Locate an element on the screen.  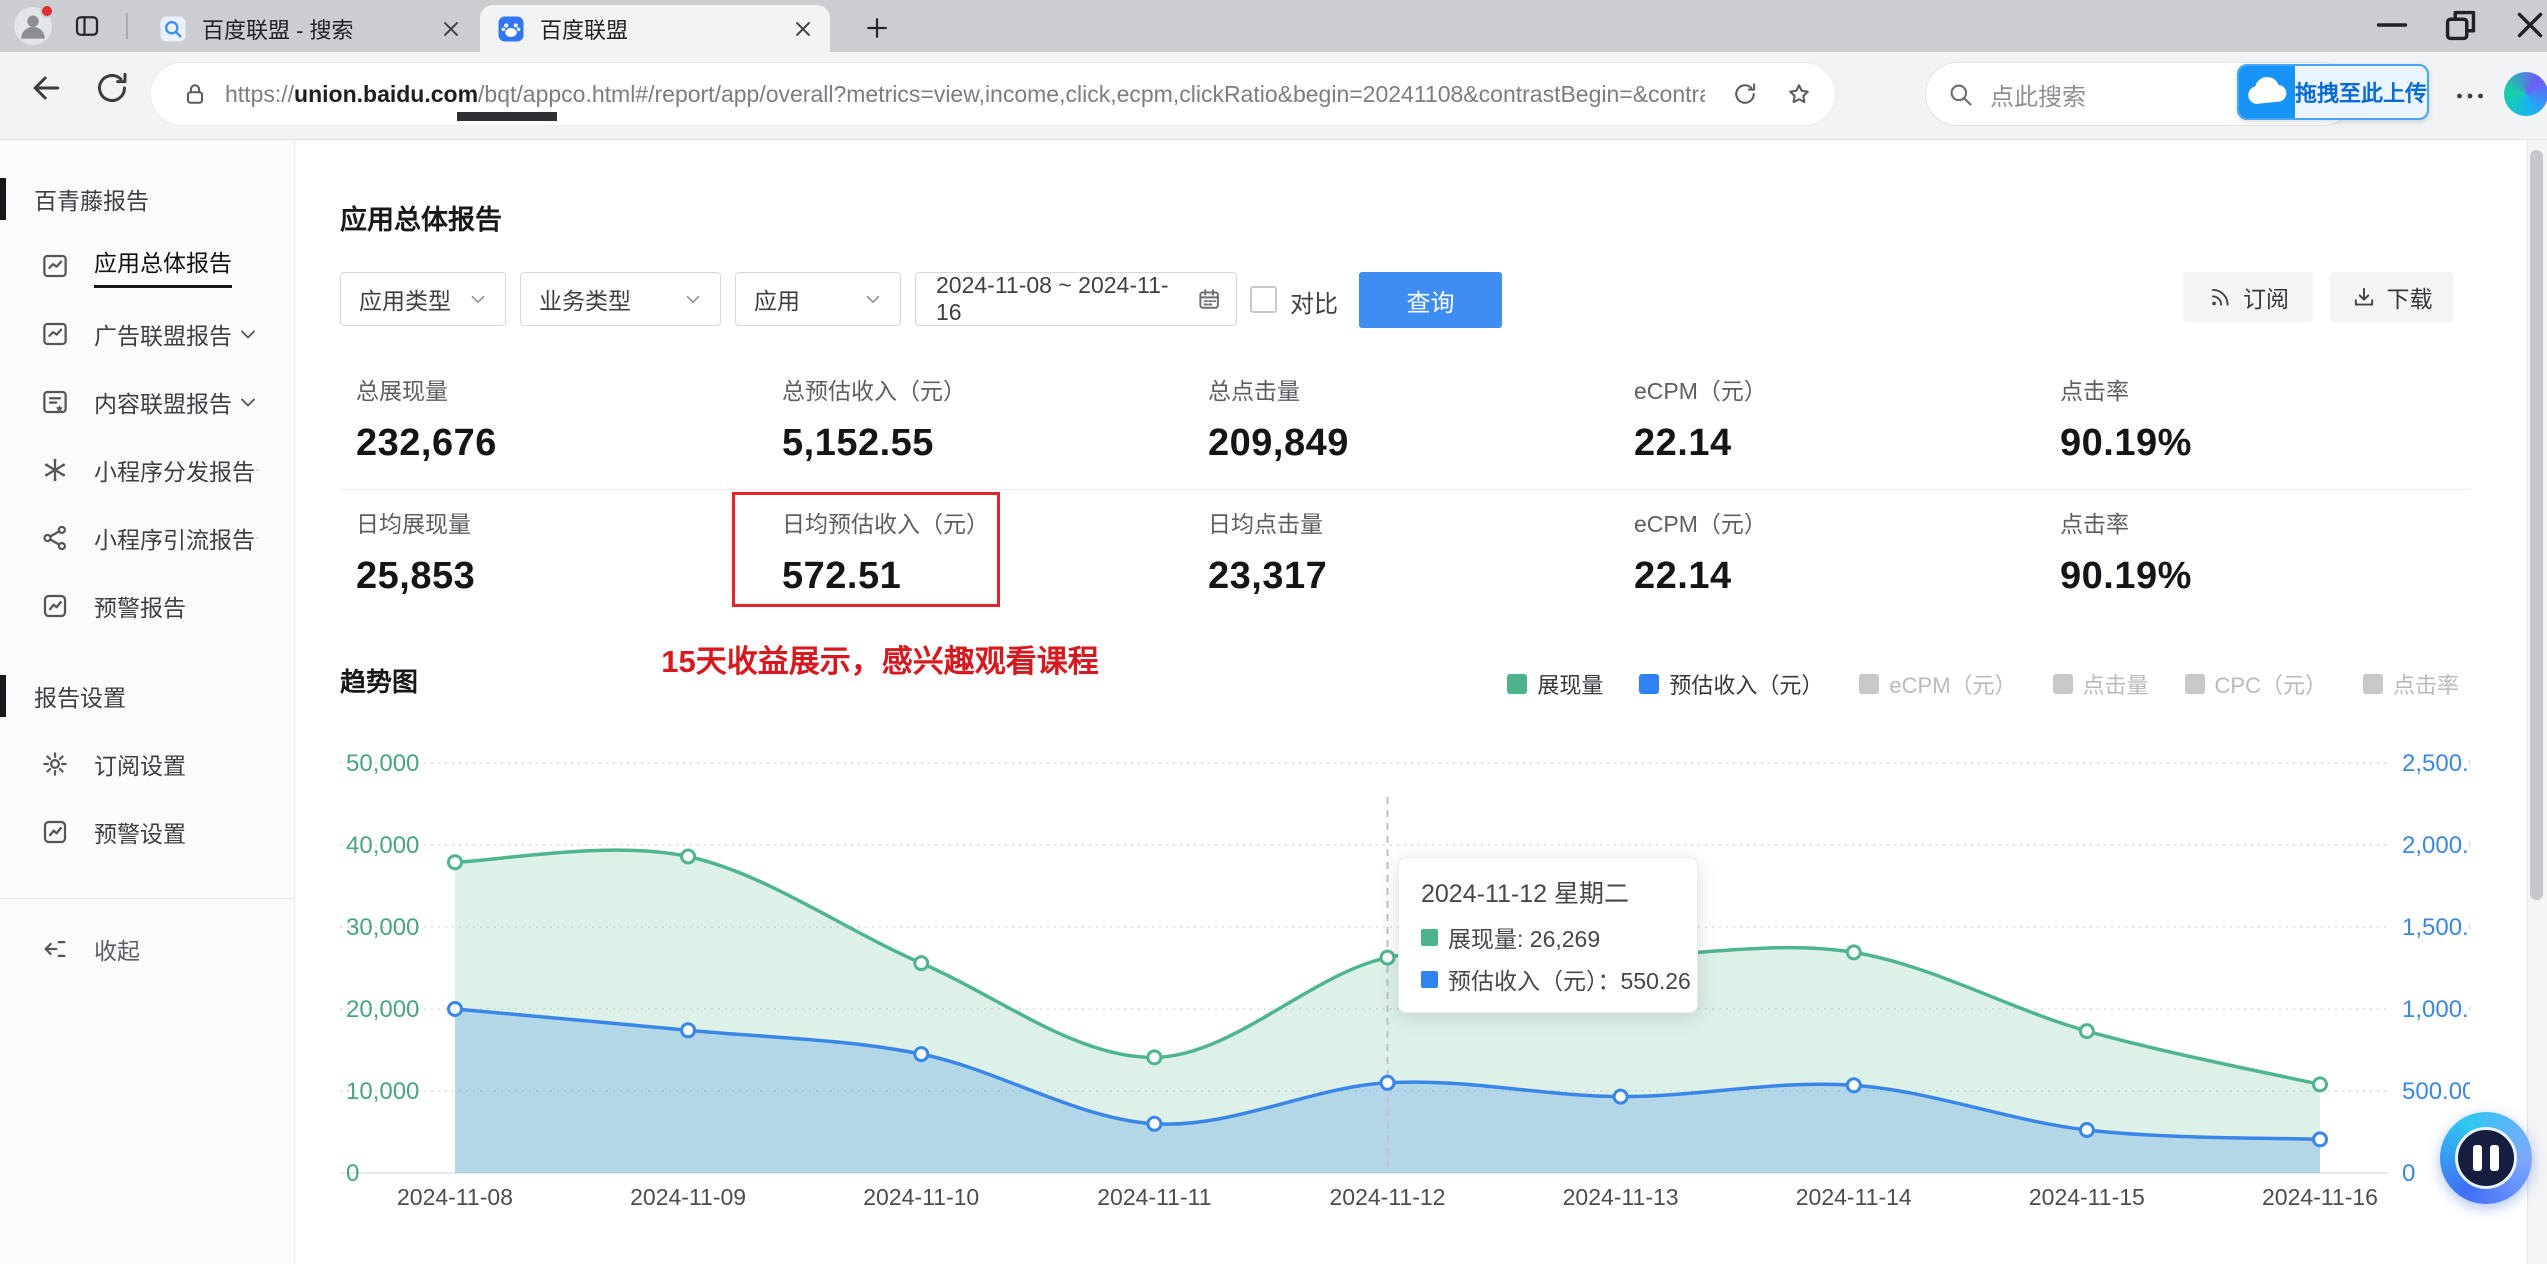
red-annotation: 15天收益展示，感兴趣观看课程 is located at coordinates (880, 661).